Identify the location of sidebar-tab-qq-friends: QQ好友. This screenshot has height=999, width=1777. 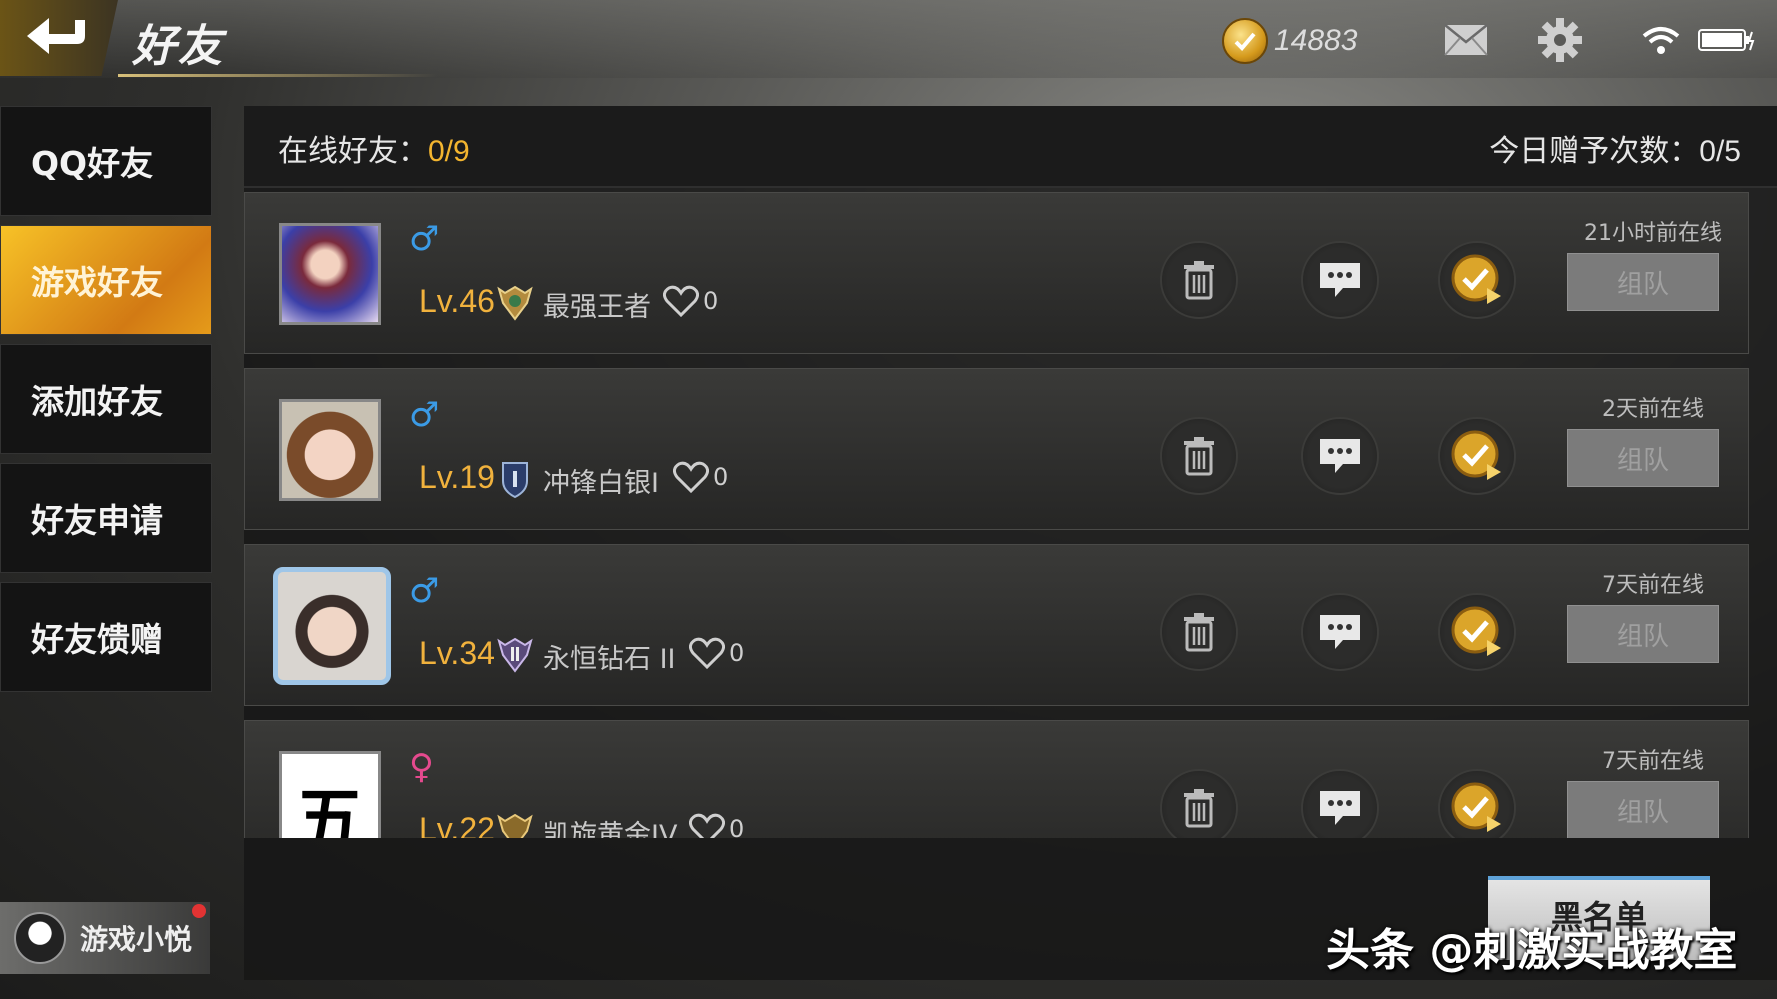
(106, 161).